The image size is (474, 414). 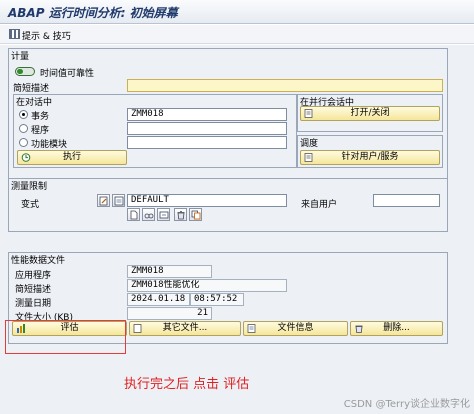 What do you see at coordinates (187, 384) in the screenshot?
I see `annotation-text: 执行完之后 点击 评估` at bounding box center [187, 384].